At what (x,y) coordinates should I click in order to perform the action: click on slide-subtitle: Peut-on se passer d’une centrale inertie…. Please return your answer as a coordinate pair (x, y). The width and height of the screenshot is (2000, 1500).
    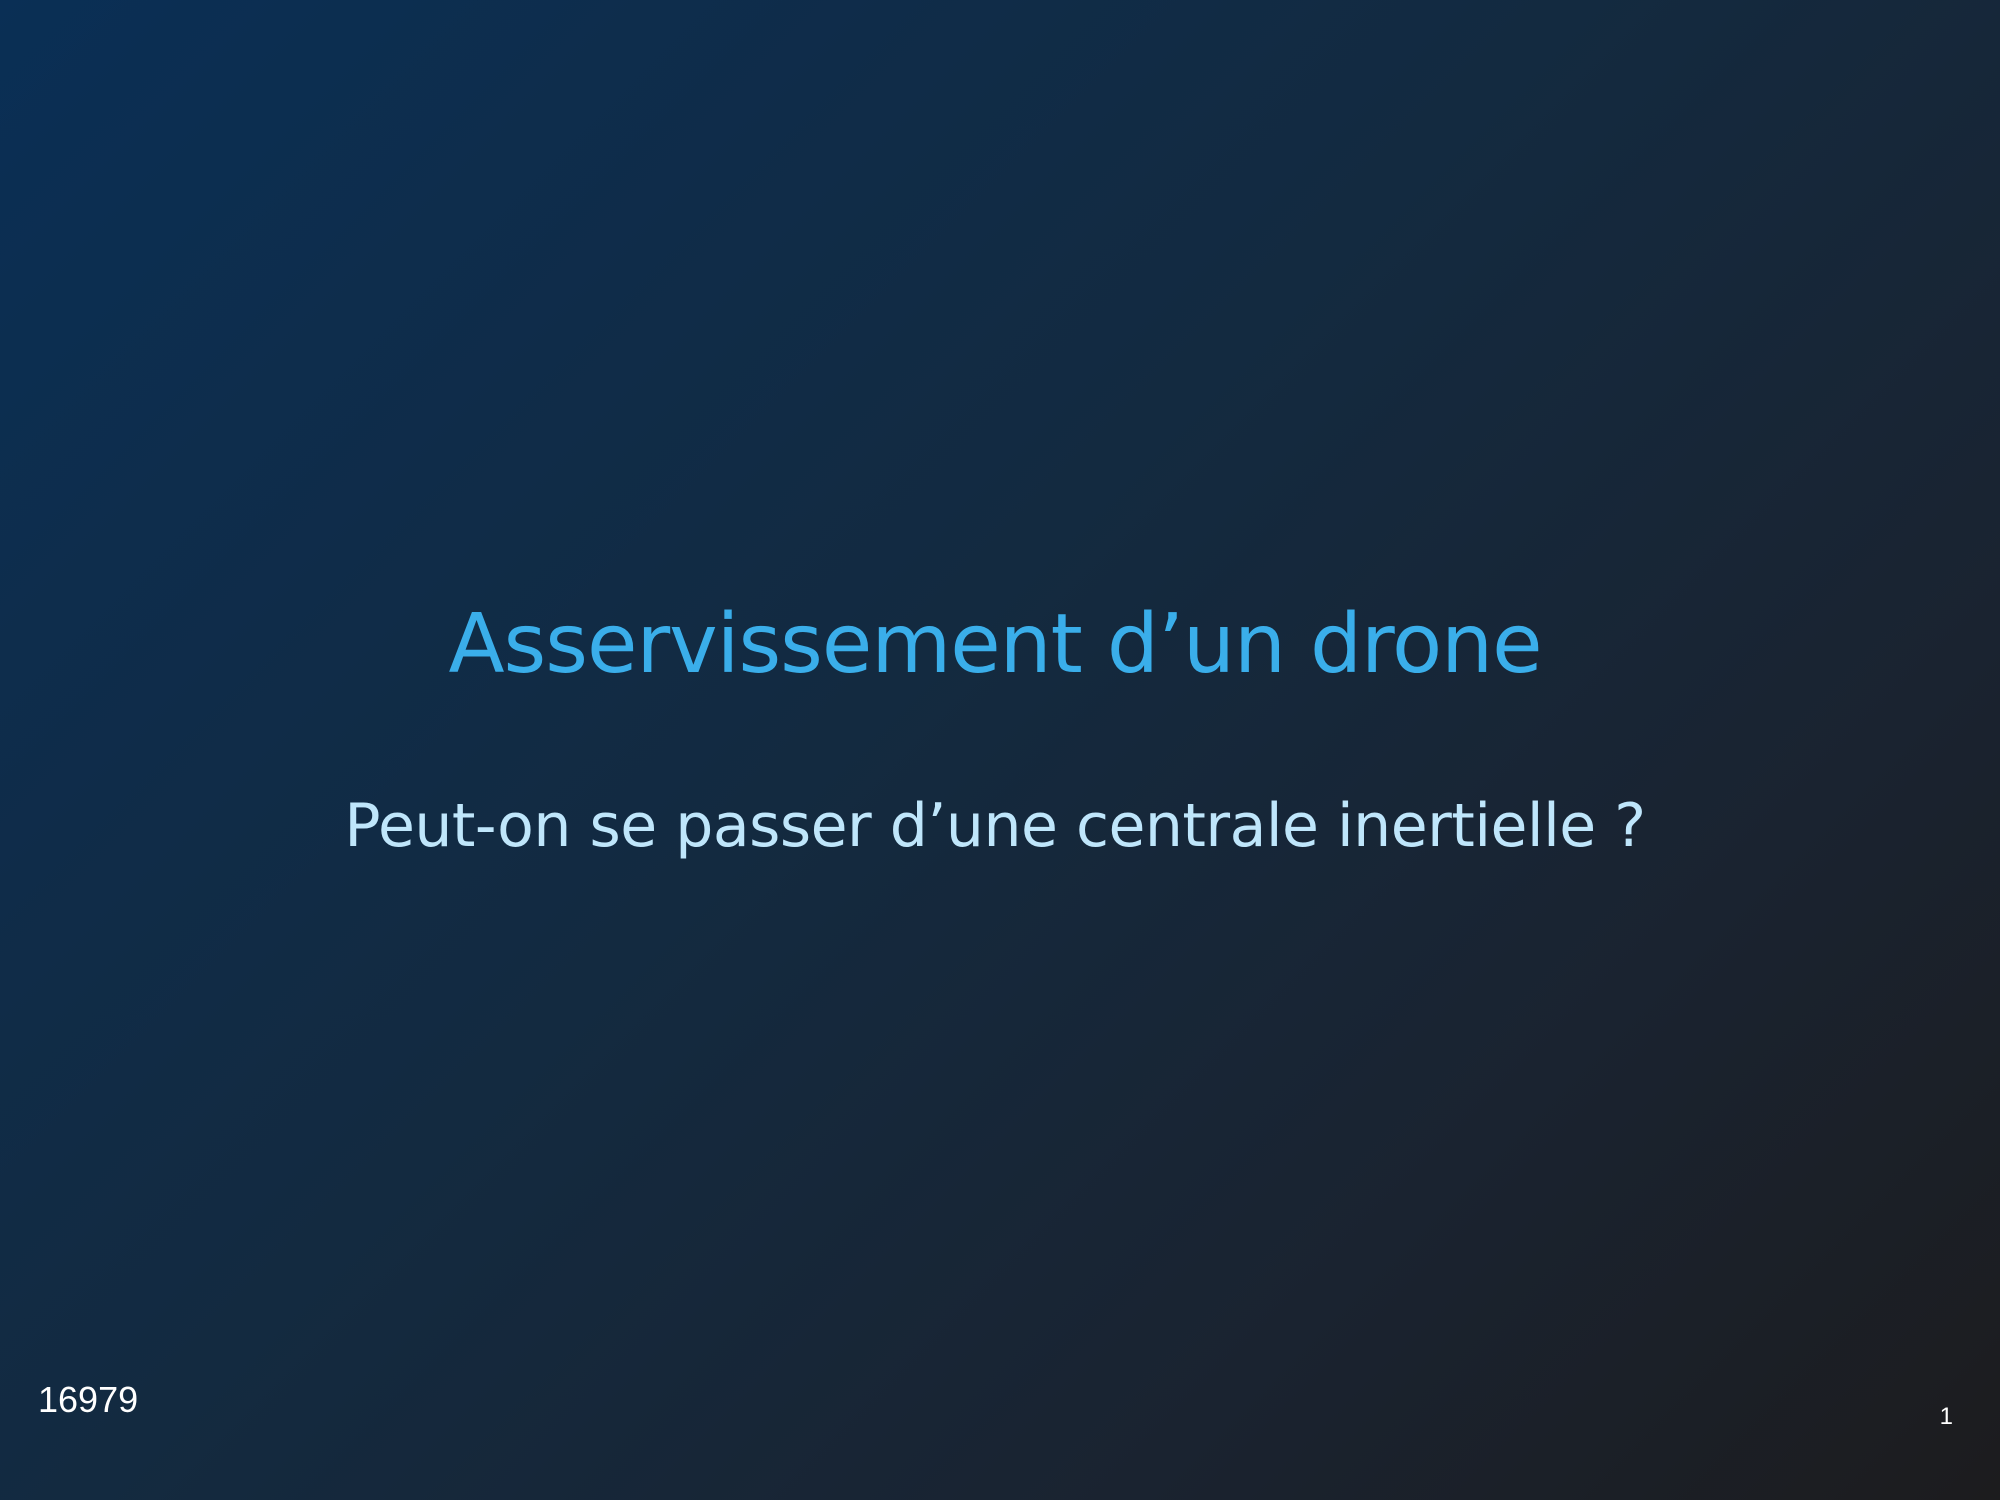
    Looking at the image, I should click on (995, 826).